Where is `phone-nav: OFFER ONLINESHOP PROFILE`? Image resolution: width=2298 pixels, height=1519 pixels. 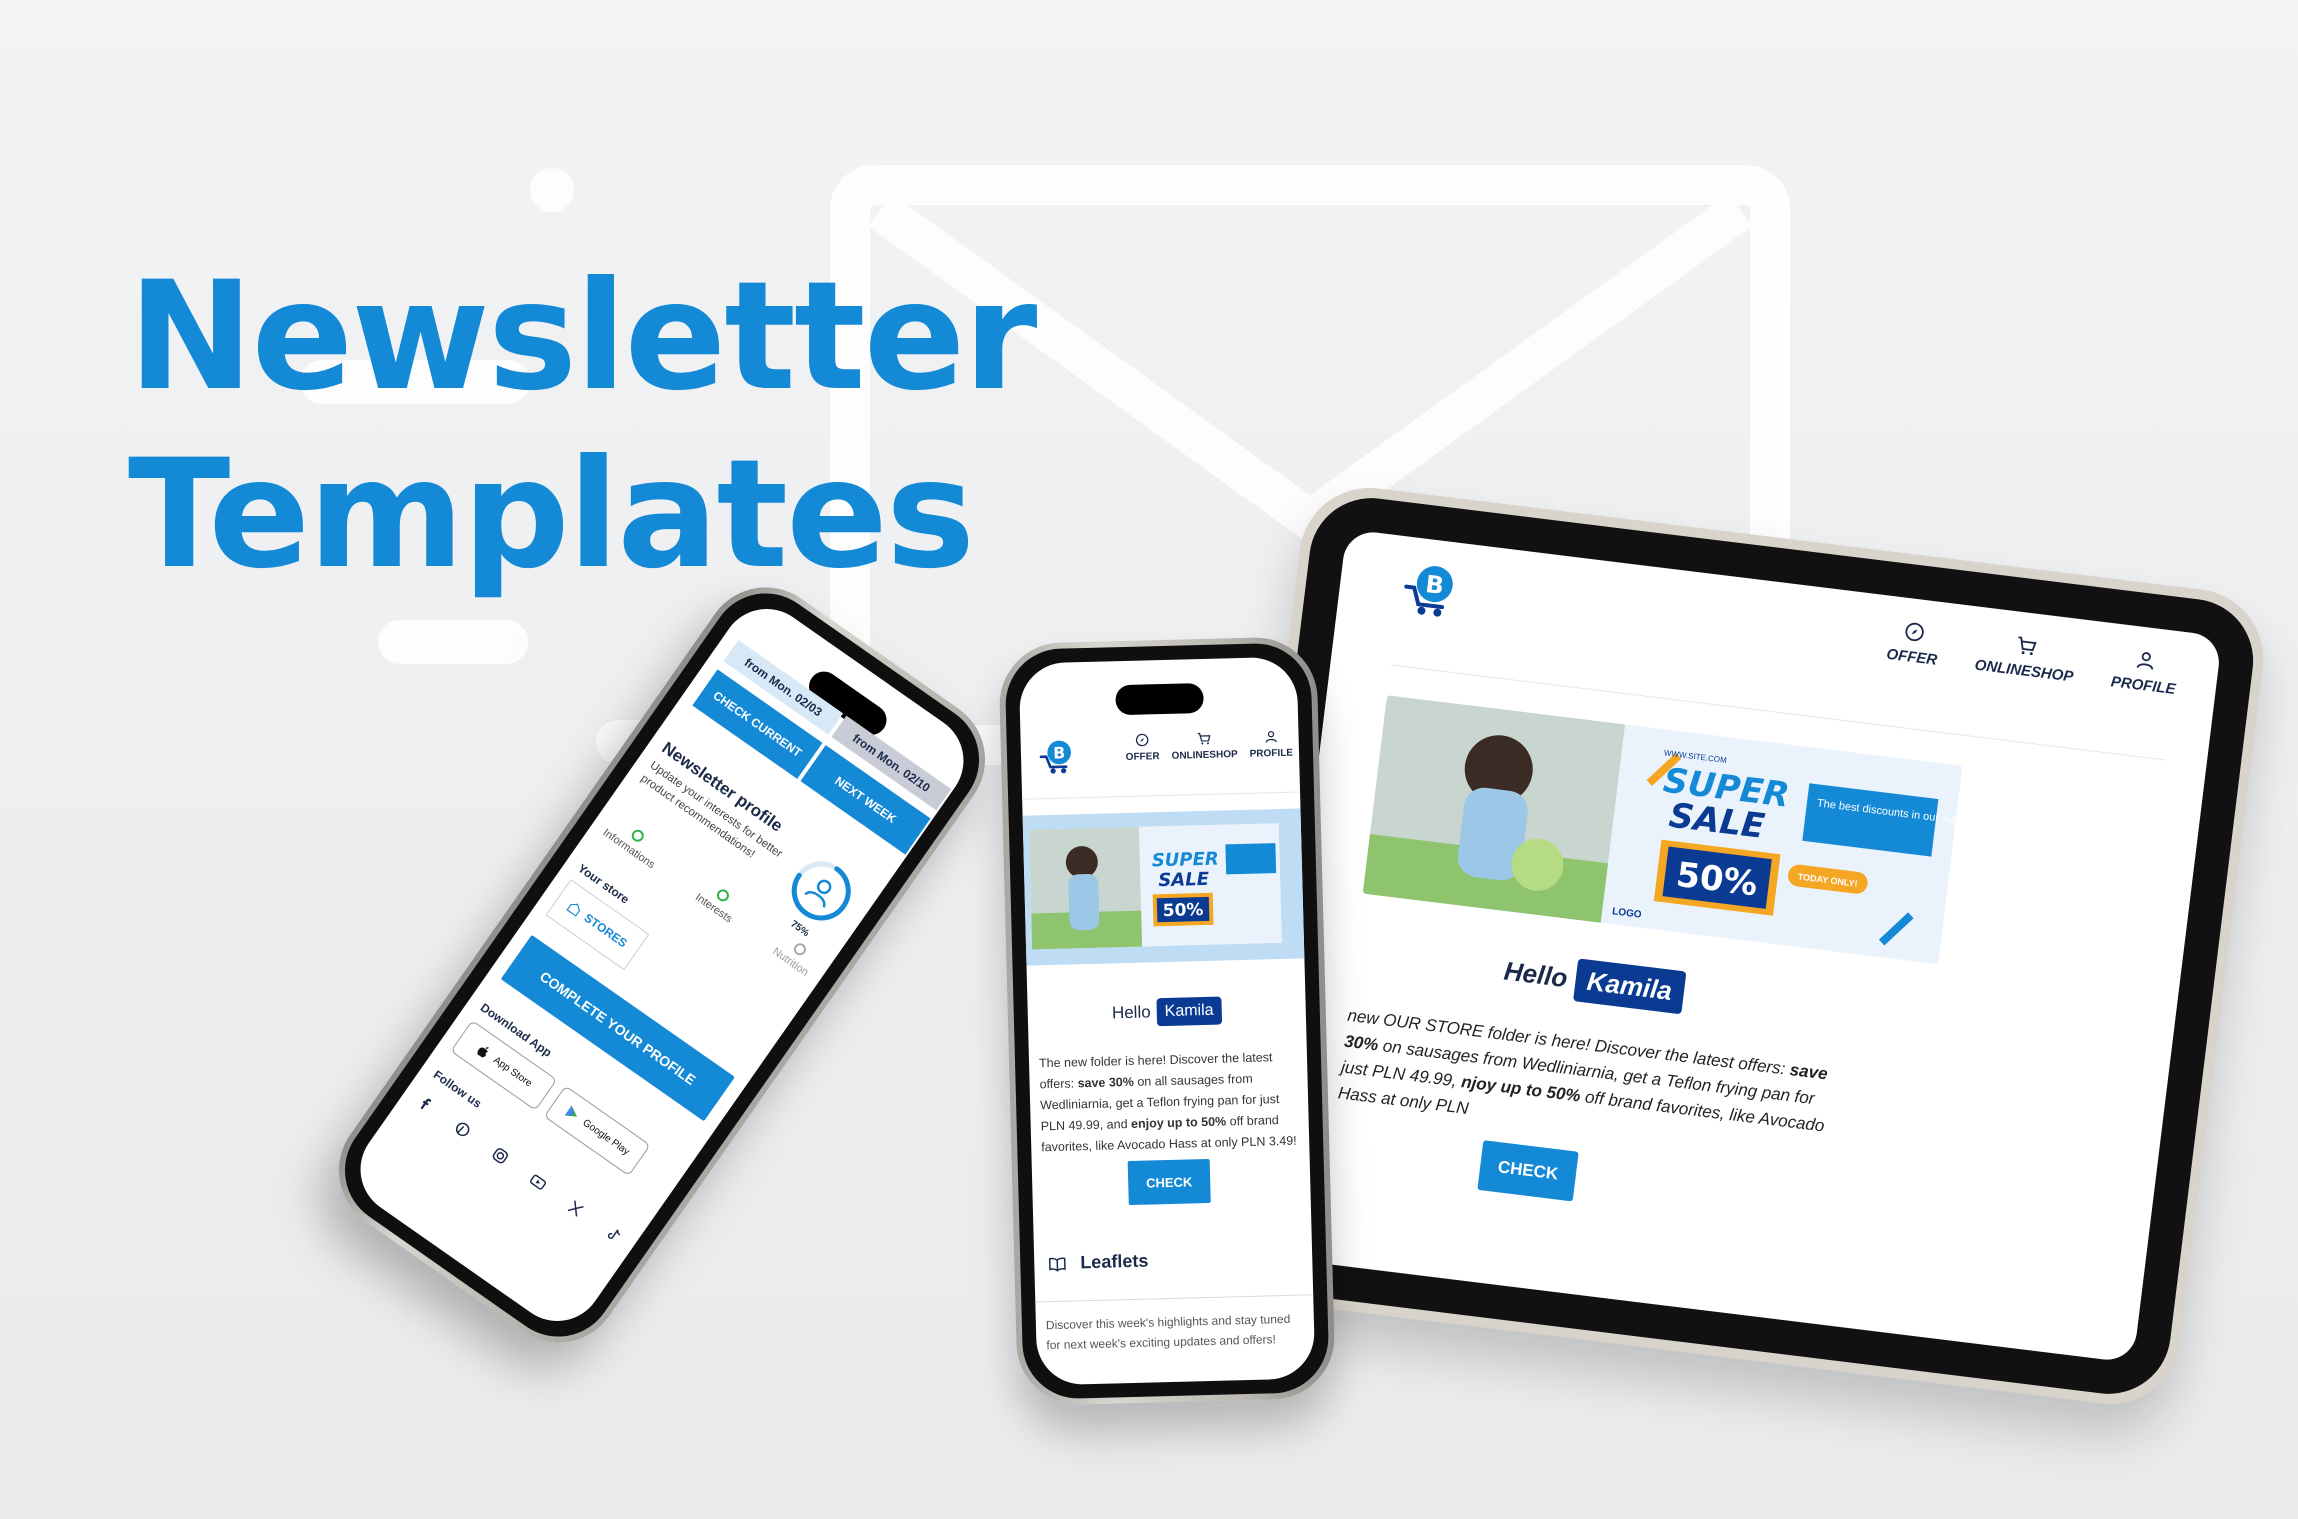
phone-nav: OFFER ONLINESHOP PROFILE is located at coordinates (1209, 746).